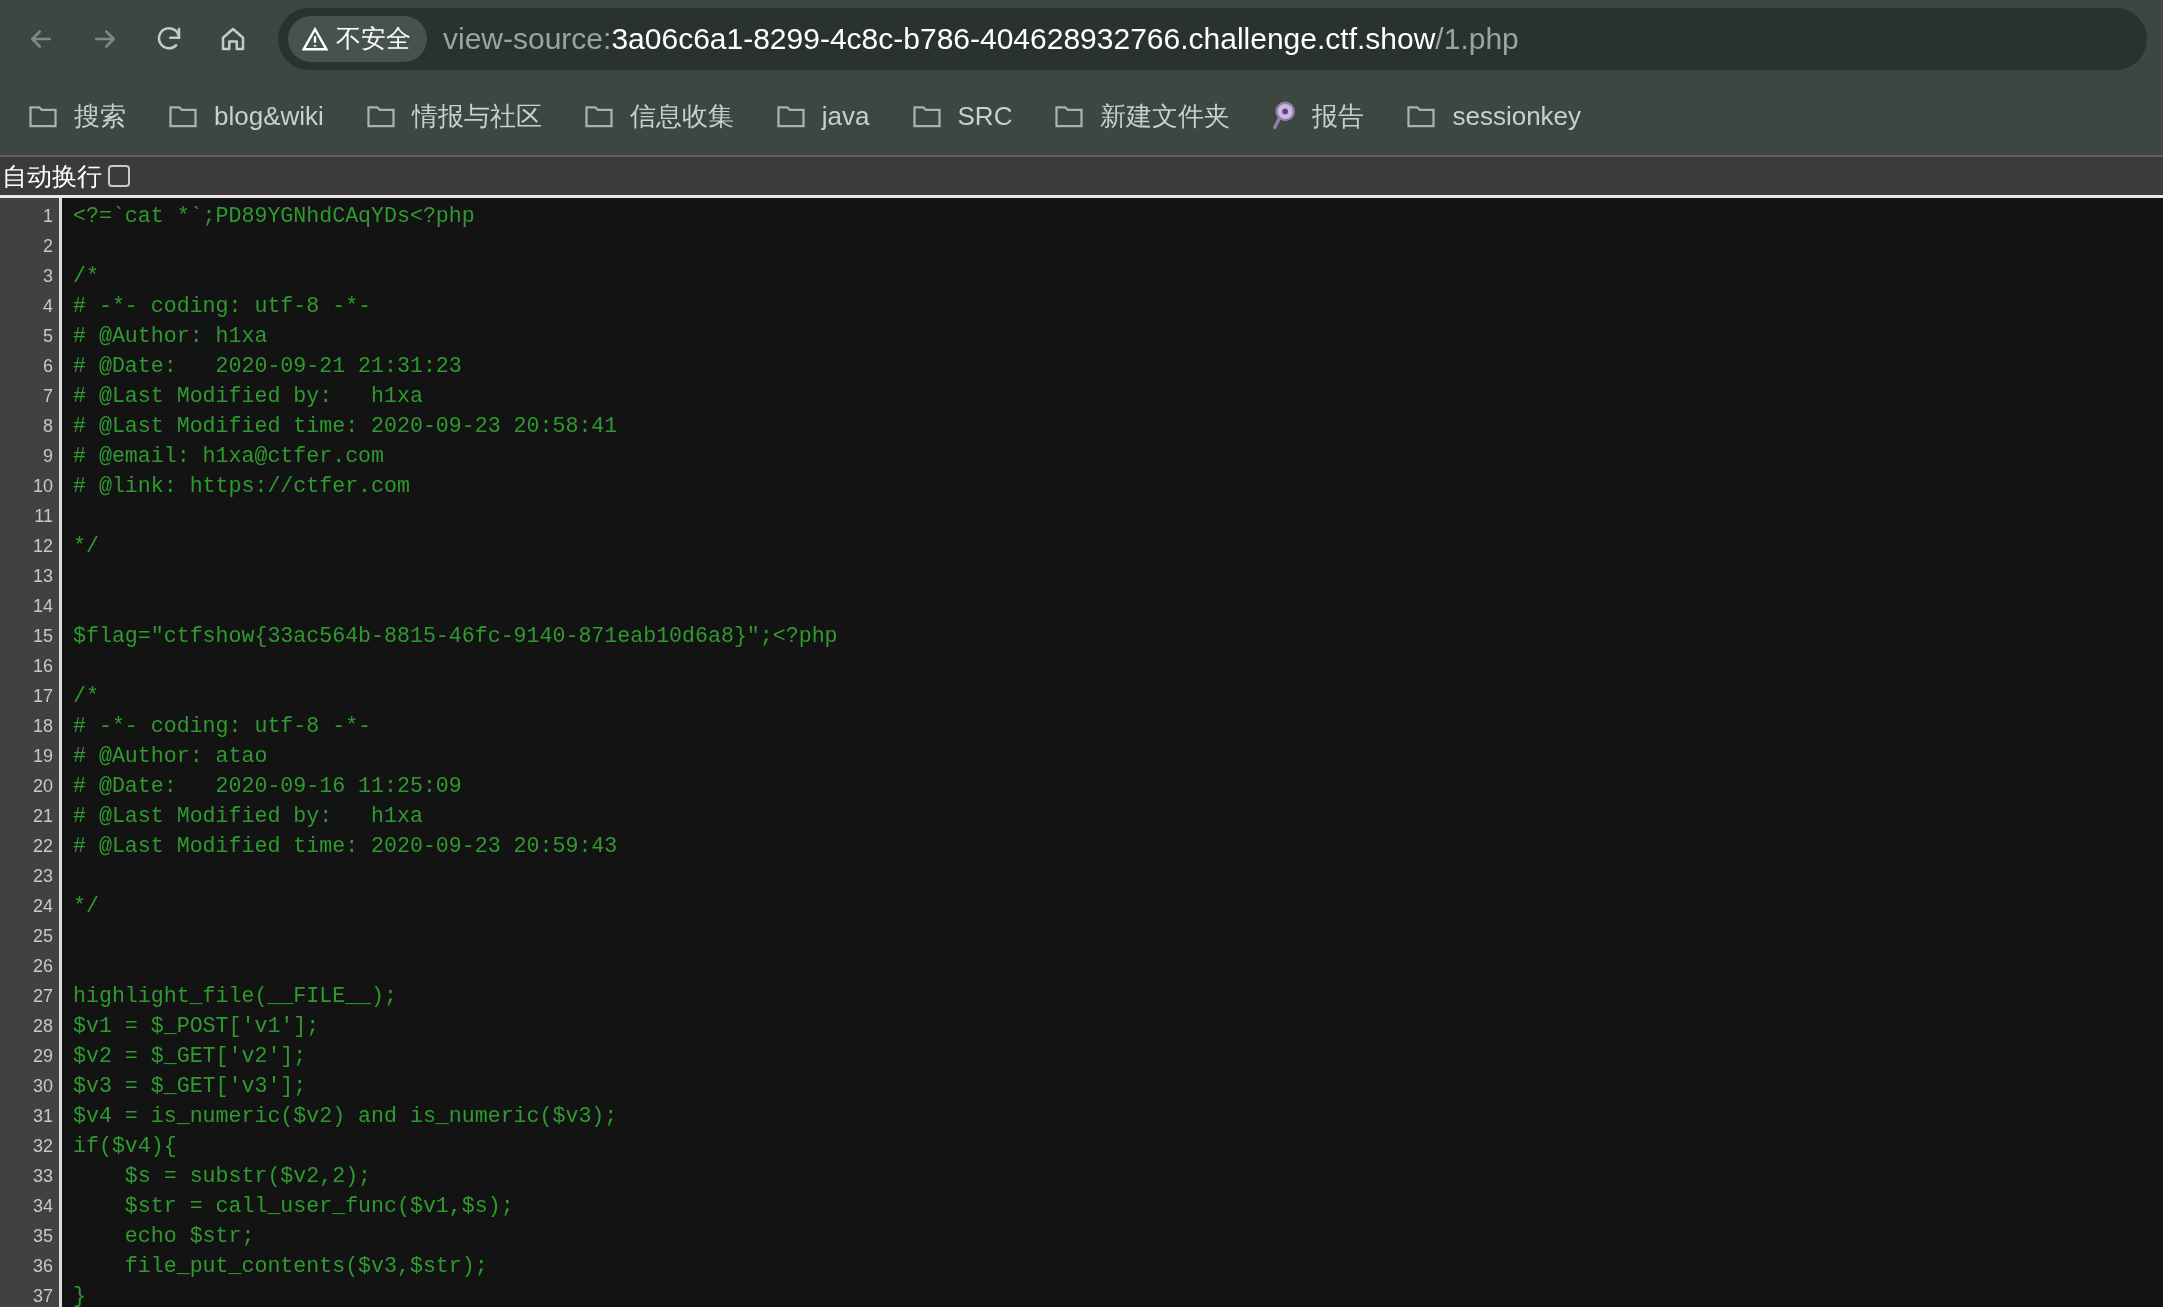 This screenshot has width=2163, height=1307. Describe the element at coordinates (315, 38) in the screenshot. I see `warning-icon` at that location.